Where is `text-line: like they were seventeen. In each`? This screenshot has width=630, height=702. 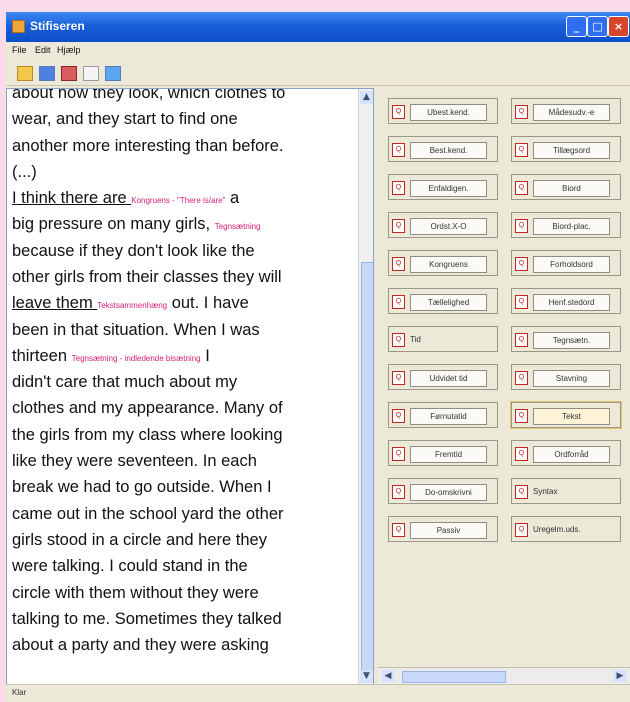
text-line: like they were seventeen. In each is located at coordinates (134, 461).